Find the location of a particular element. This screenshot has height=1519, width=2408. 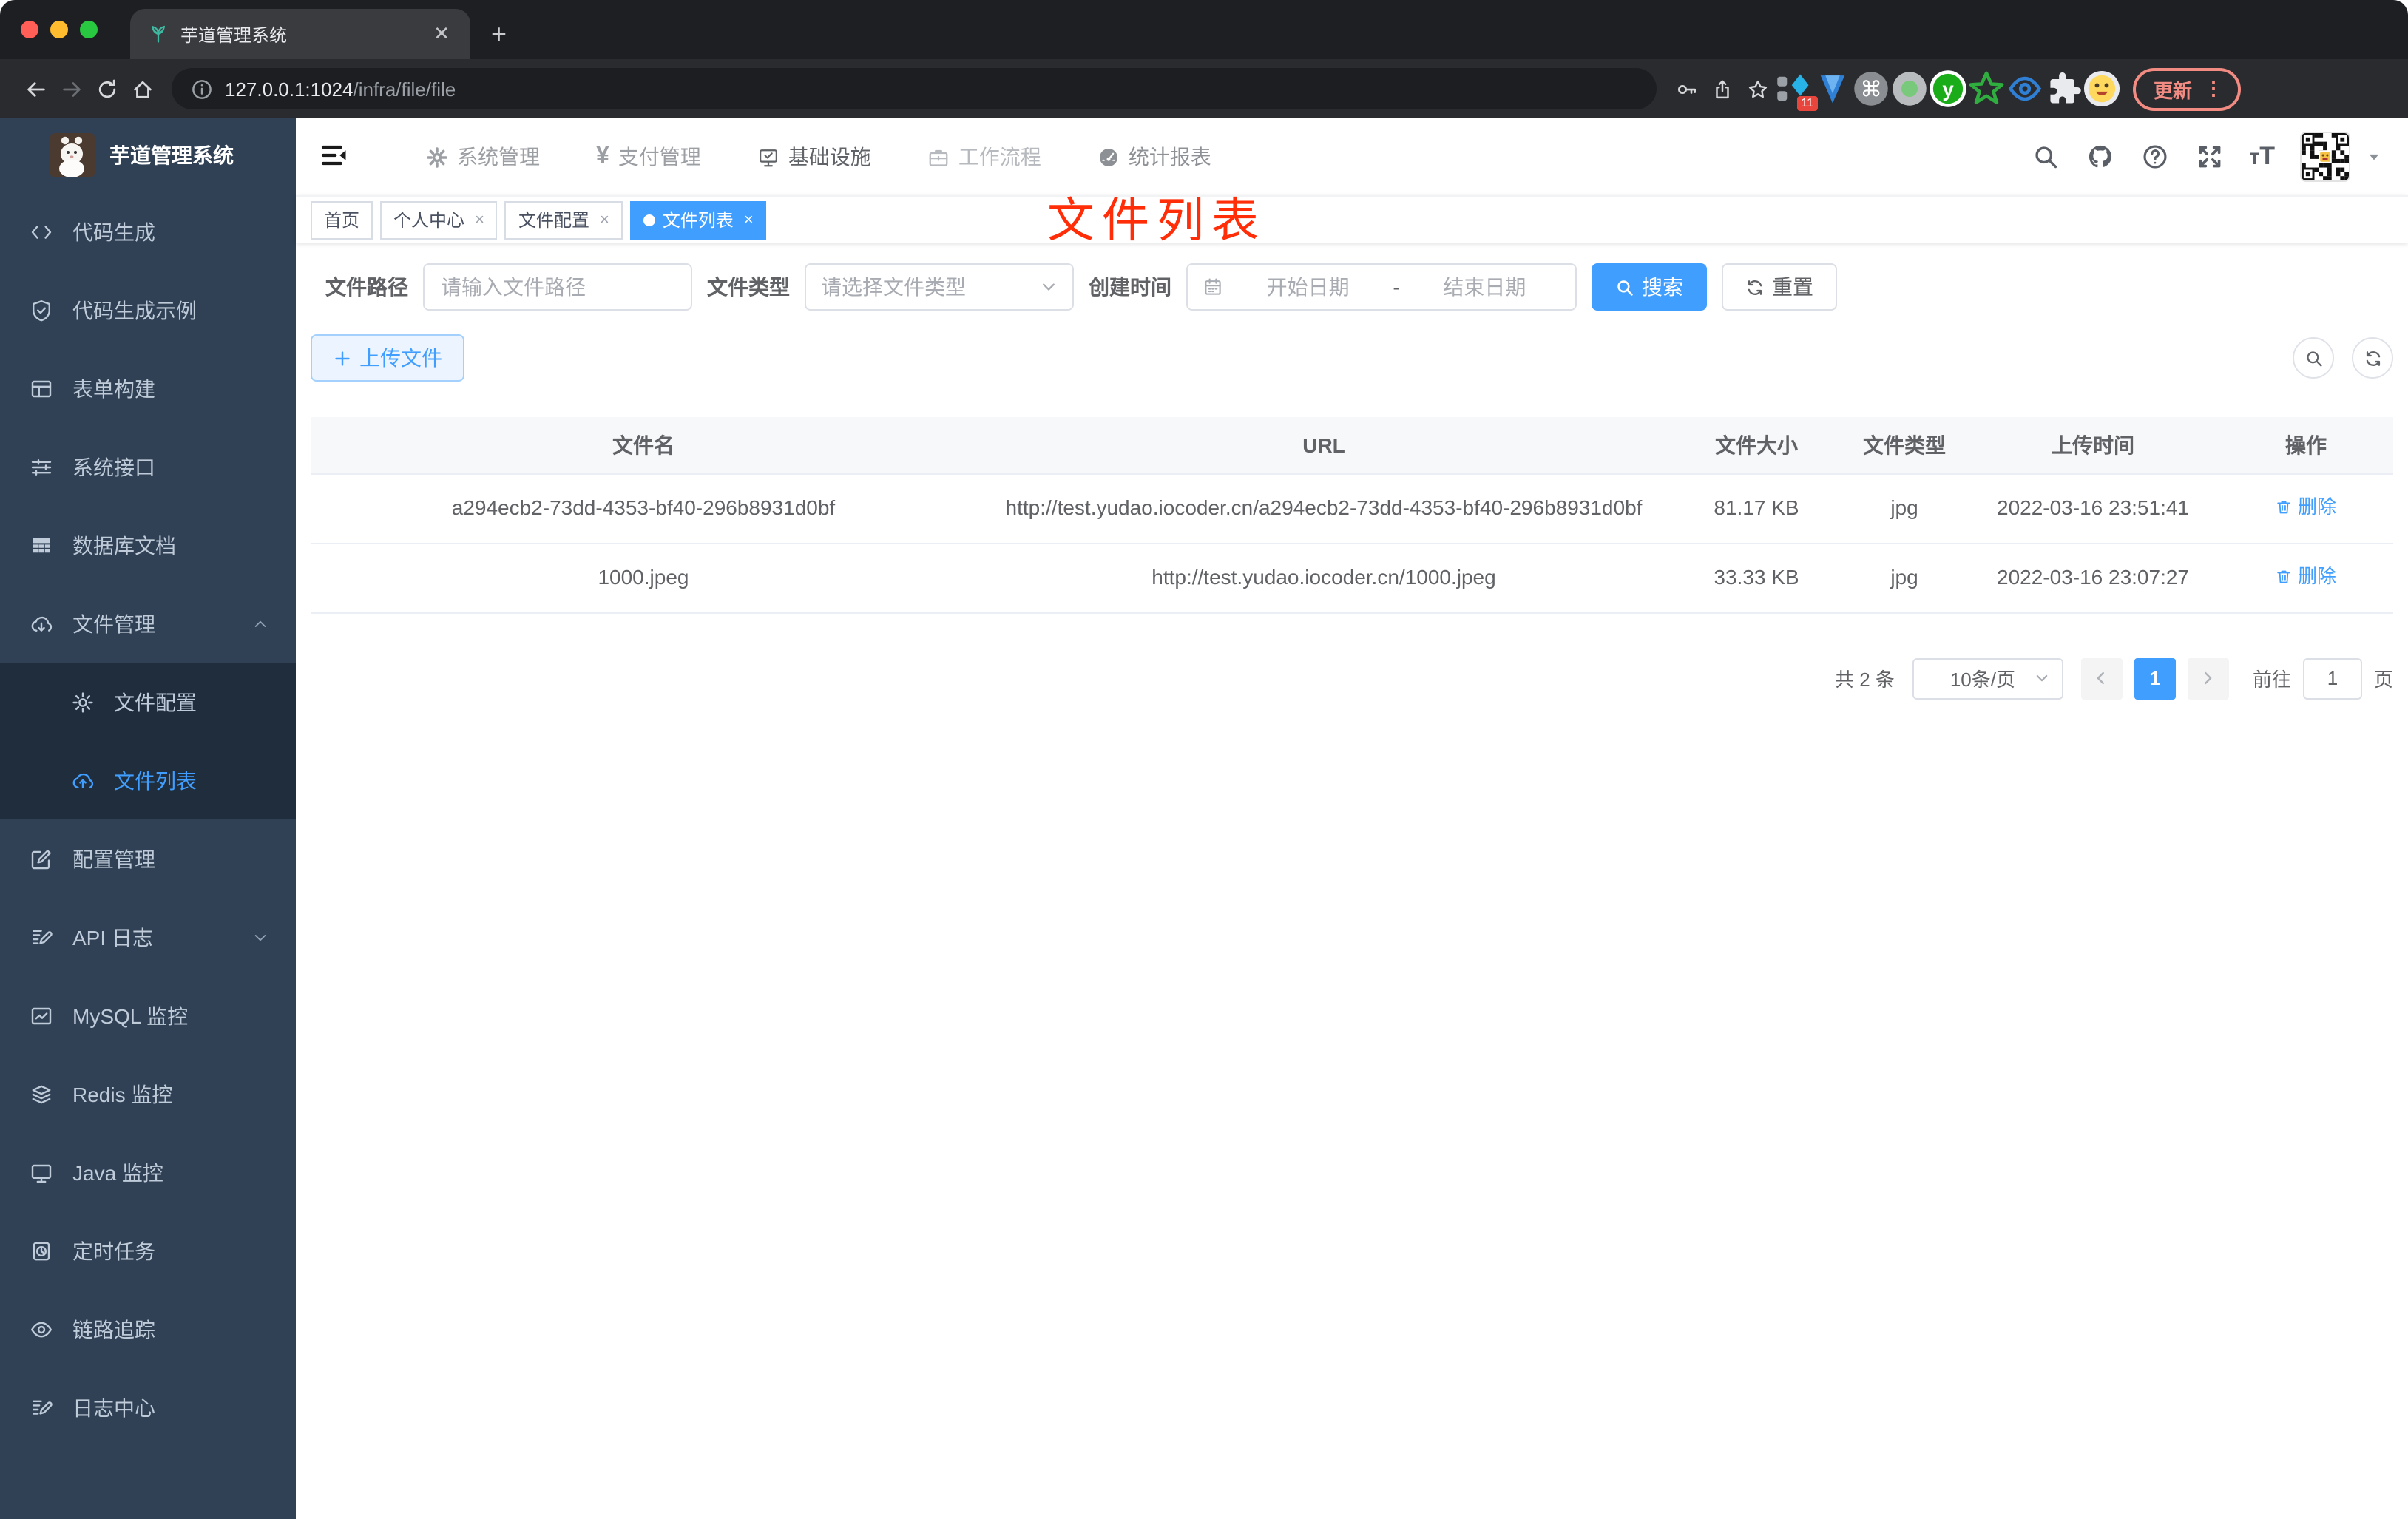

gear-icon is located at coordinates (83, 702).